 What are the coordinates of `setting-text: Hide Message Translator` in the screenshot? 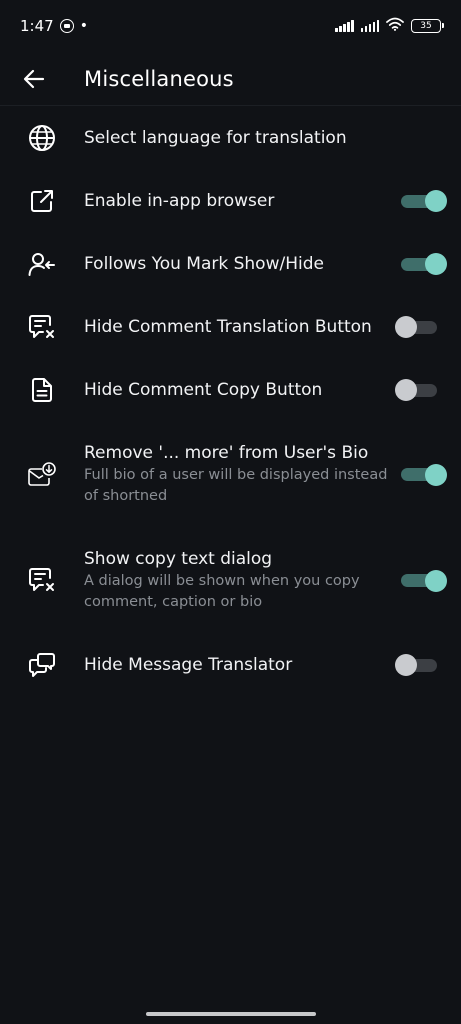 It's located at (238, 665).